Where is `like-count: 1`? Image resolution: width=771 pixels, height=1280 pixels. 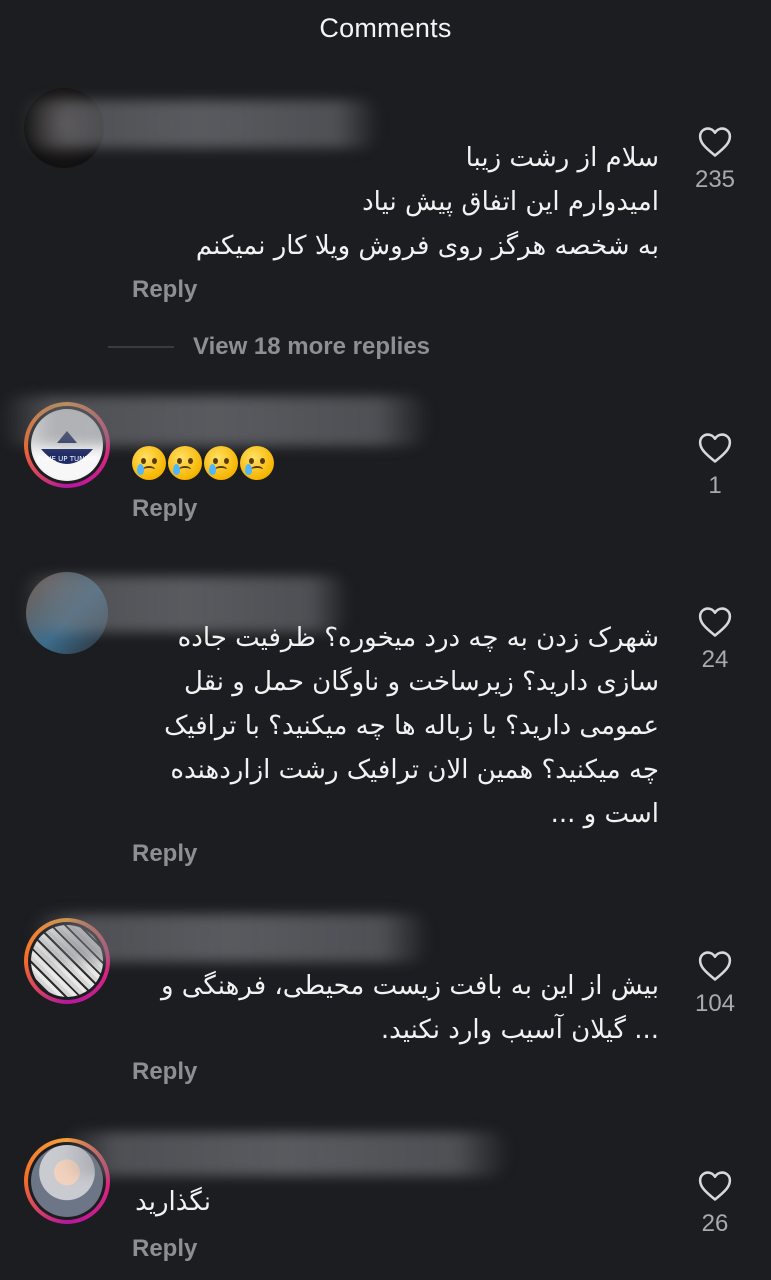
like-count: 1 is located at coordinates (715, 485).